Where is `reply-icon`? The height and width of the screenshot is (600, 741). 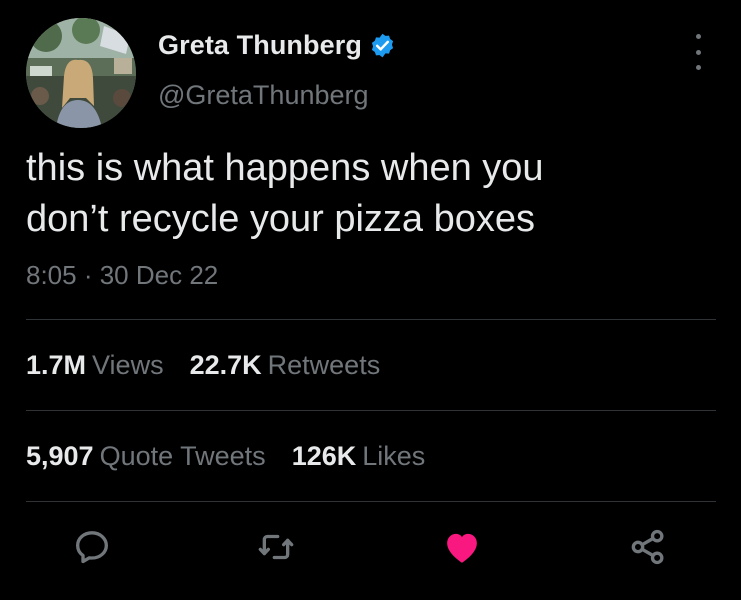 reply-icon is located at coordinates (92, 547).